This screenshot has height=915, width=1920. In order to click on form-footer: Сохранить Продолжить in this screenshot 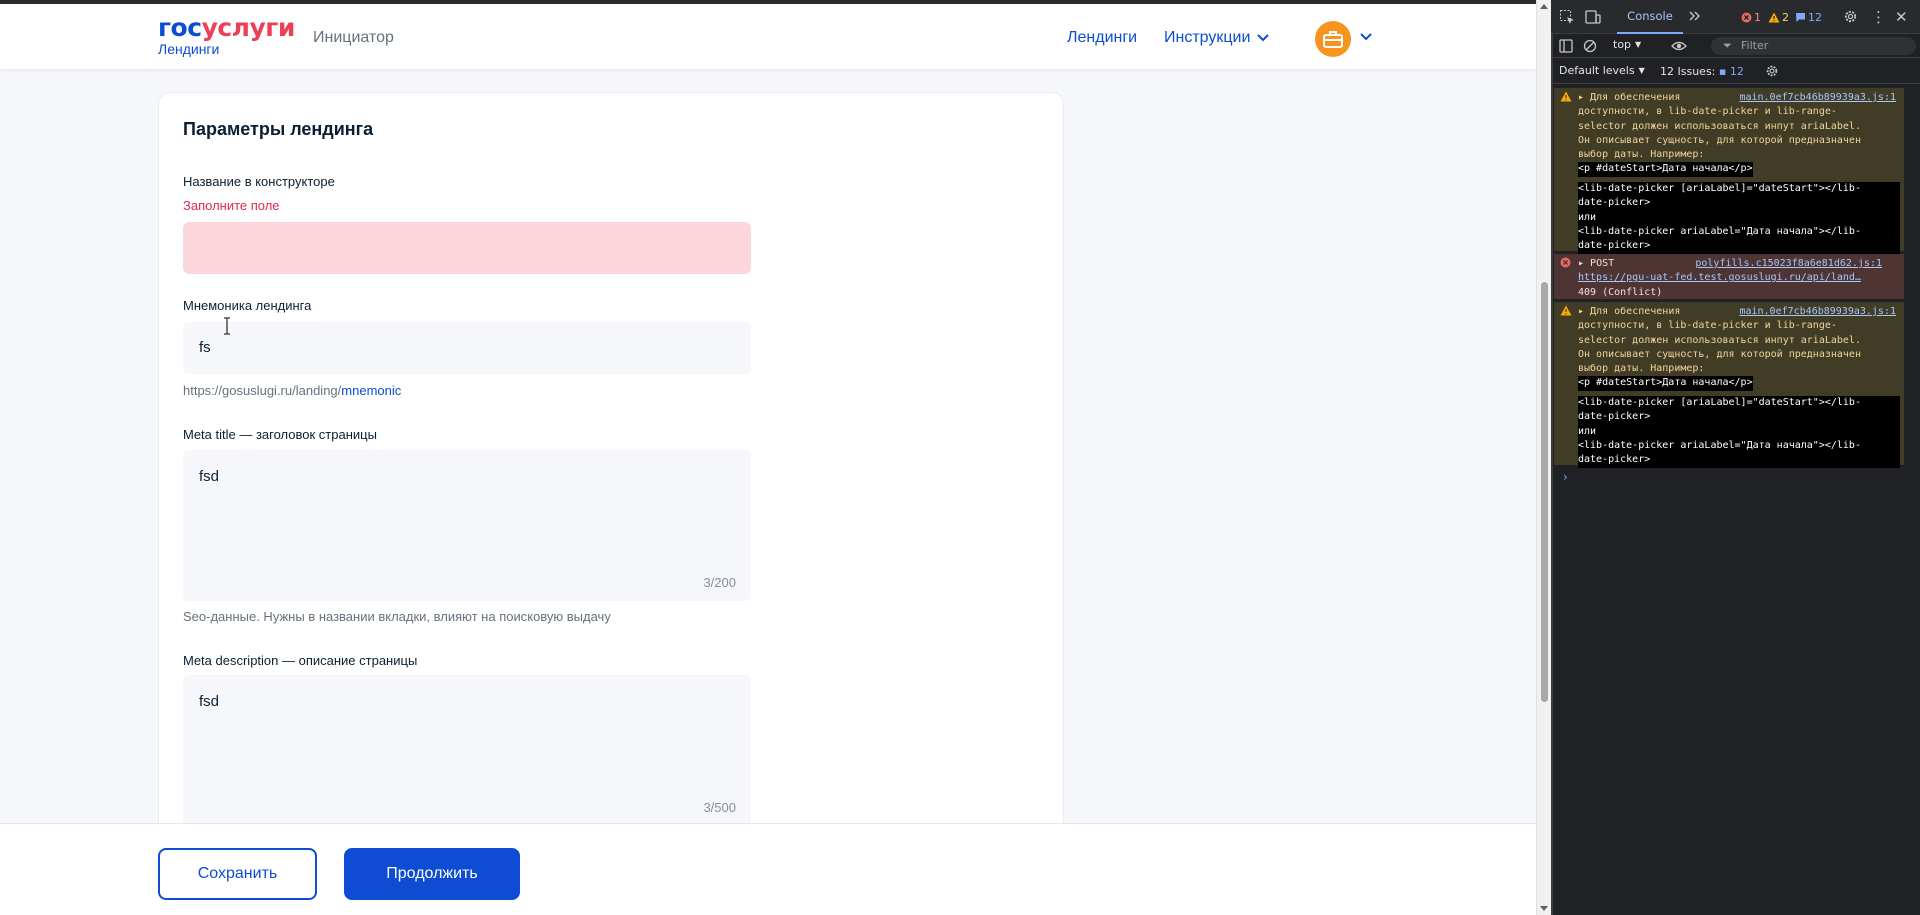, I will do `click(768, 869)`.